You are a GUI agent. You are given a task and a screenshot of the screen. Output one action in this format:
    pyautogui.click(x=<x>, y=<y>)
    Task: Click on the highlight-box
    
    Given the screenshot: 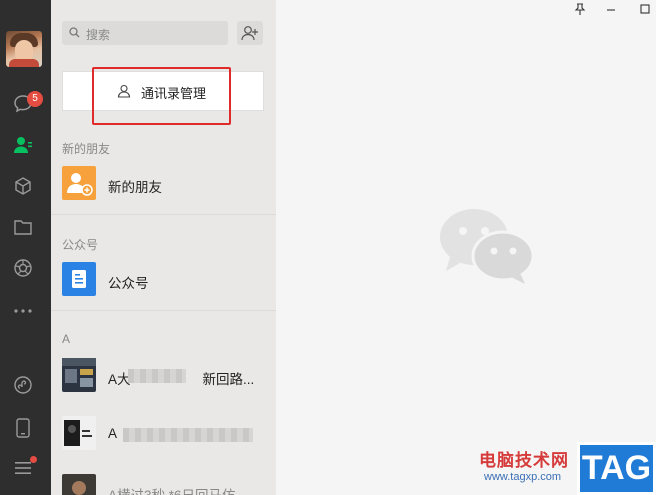 What is the action you would take?
    pyautogui.click(x=161, y=96)
    